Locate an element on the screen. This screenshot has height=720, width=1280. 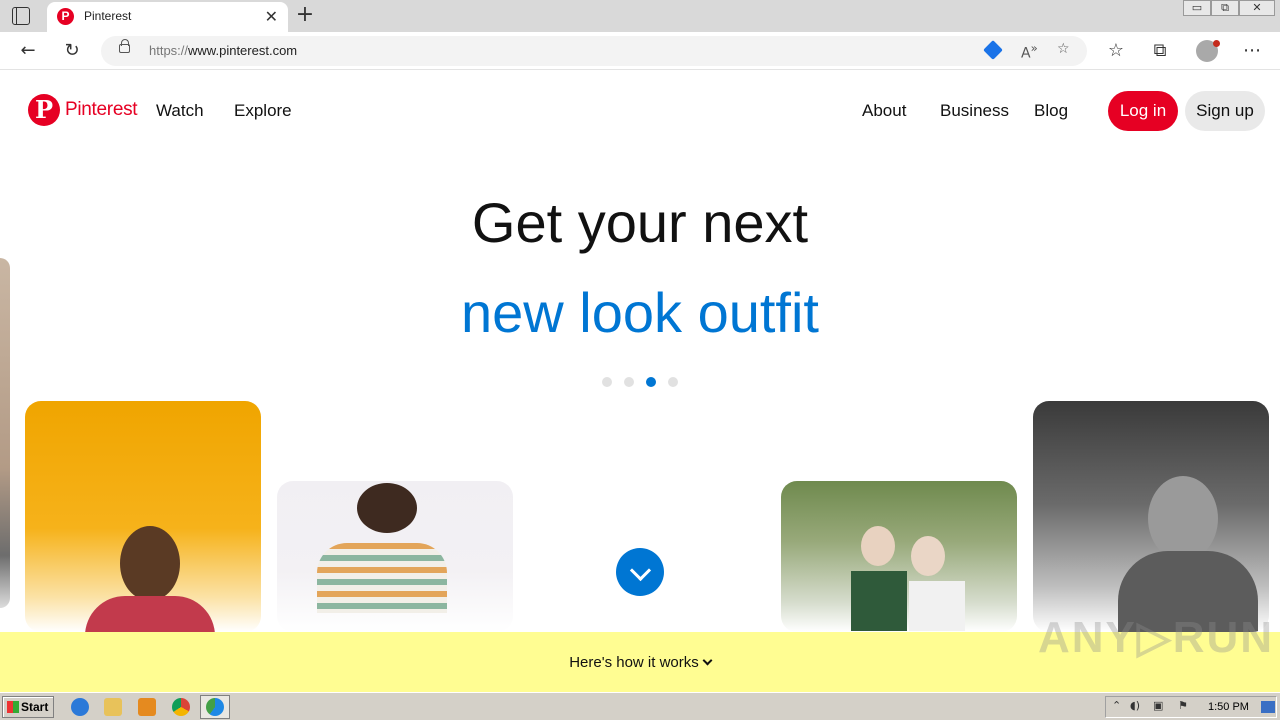
url-scheme: https:// is located at coordinates (169, 50).